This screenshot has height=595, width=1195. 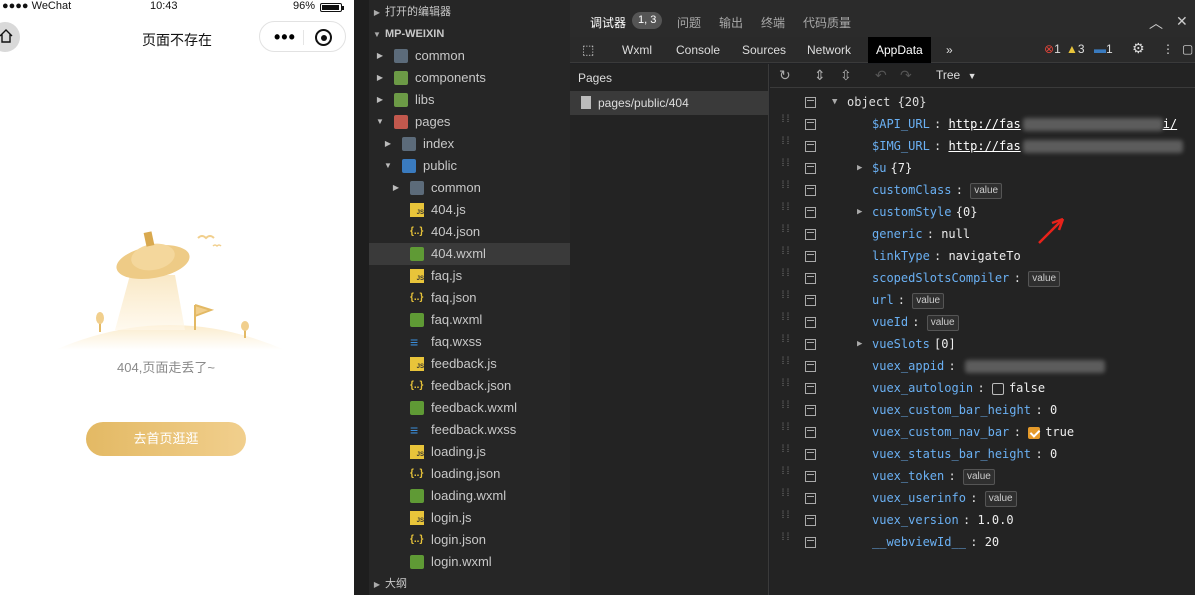 I want to click on appdata-row: ⁞⁞ vuex_userinfo: value, so click(x=982, y=498).